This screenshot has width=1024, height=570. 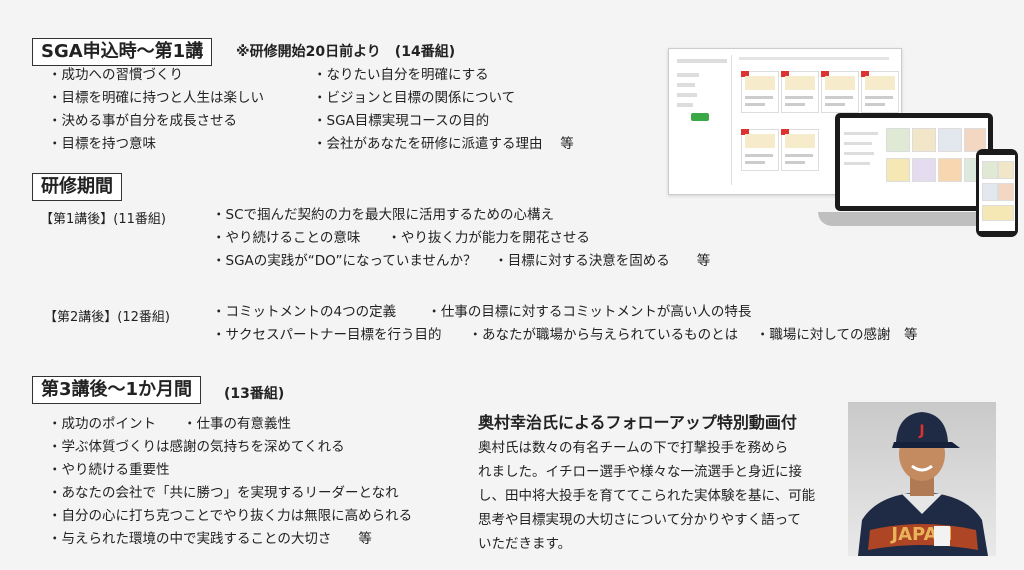 I want to click on list-item: ・与えられた環境の中で実践することの大切さ 等, so click(x=210, y=539).